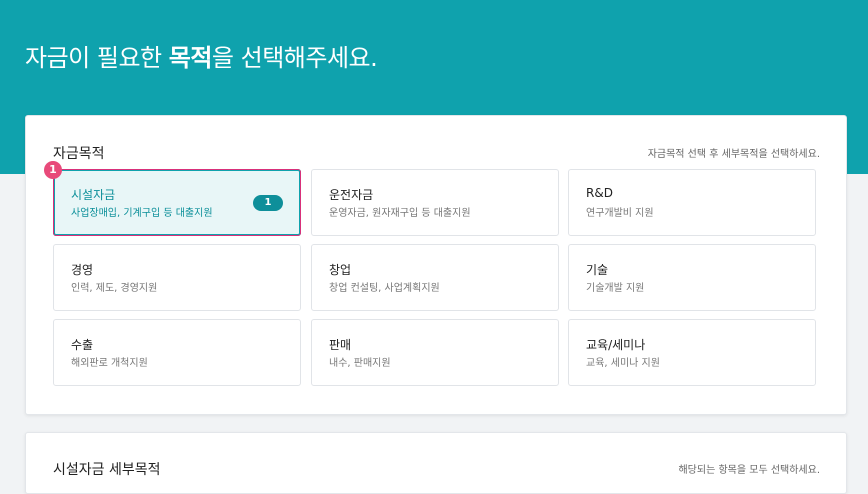 This screenshot has height=494, width=868. I want to click on tile-name: 운전자금, so click(351, 195).